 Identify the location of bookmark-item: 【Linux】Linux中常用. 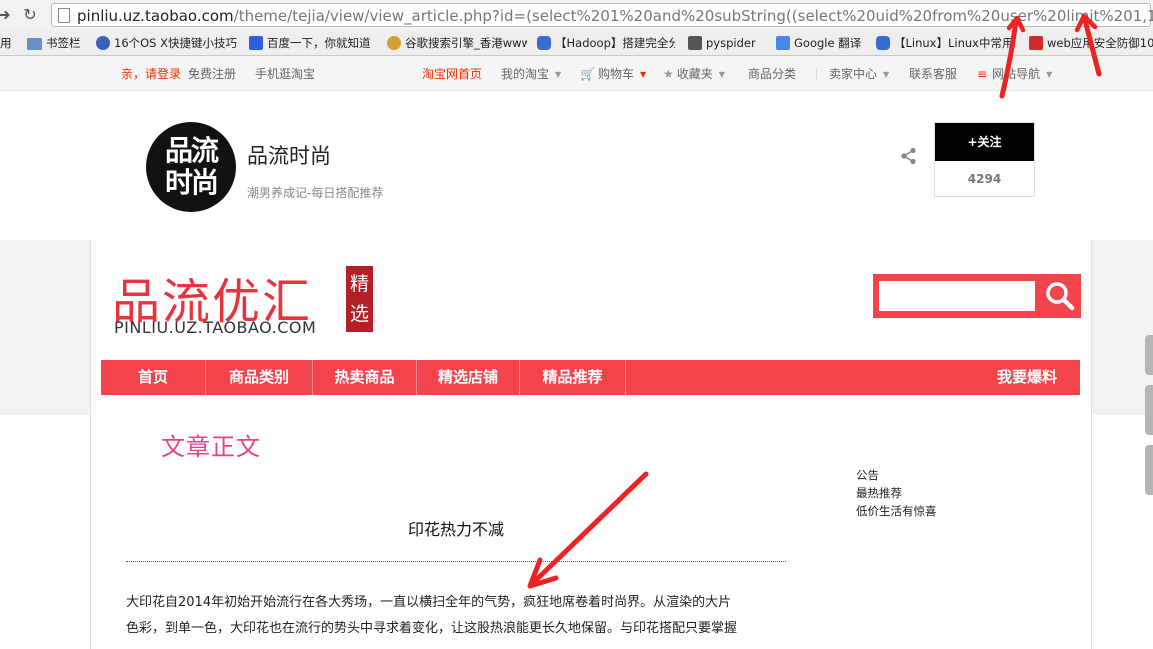
(946, 43).